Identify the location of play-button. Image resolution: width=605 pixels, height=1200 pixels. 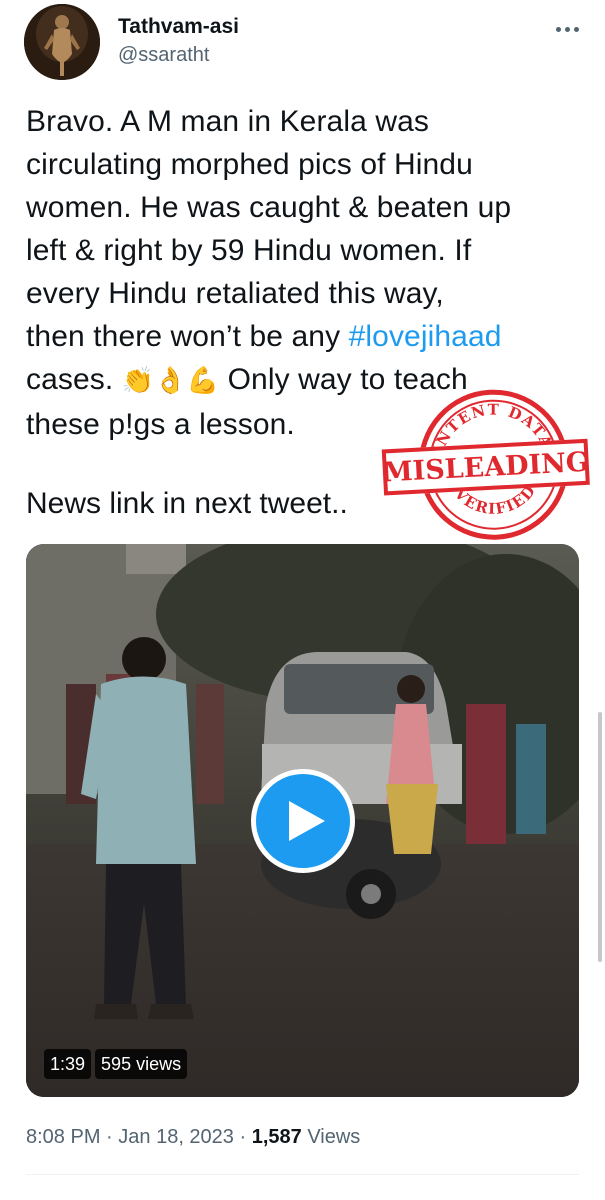
(303, 821).